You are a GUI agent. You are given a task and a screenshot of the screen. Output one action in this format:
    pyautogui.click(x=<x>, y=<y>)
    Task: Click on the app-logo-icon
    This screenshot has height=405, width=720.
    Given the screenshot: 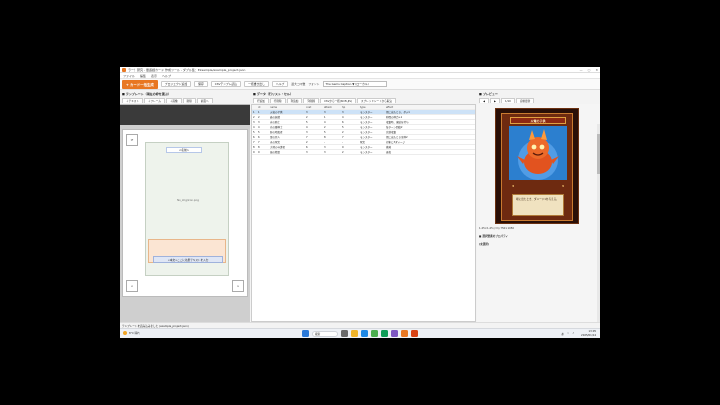 What is the action you would take?
    pyautogui.click(x=124, y=69)
    